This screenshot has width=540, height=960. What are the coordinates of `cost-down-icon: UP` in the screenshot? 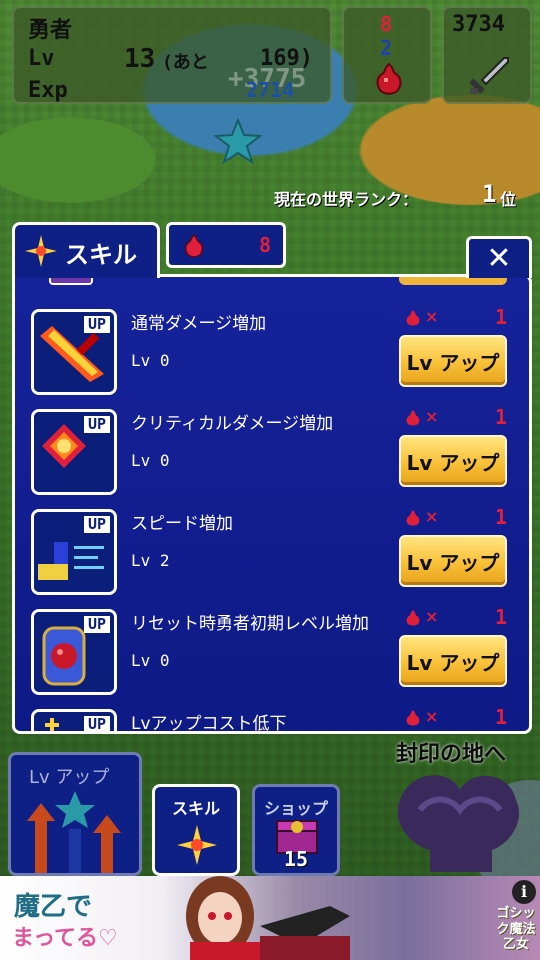 It's located at (74, 720).